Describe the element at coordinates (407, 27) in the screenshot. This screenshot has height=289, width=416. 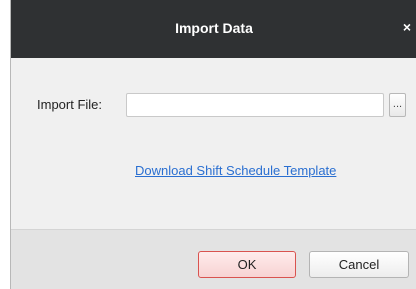
I see `close-icon: ×` at that location.